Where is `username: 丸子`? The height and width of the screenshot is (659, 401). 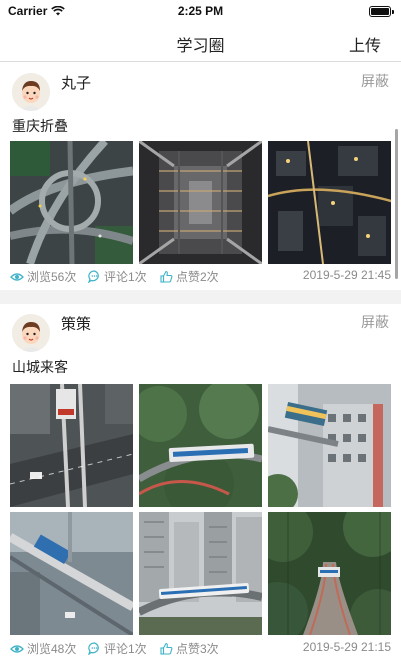 username: 丸子 is located at coordinates (76, 82).